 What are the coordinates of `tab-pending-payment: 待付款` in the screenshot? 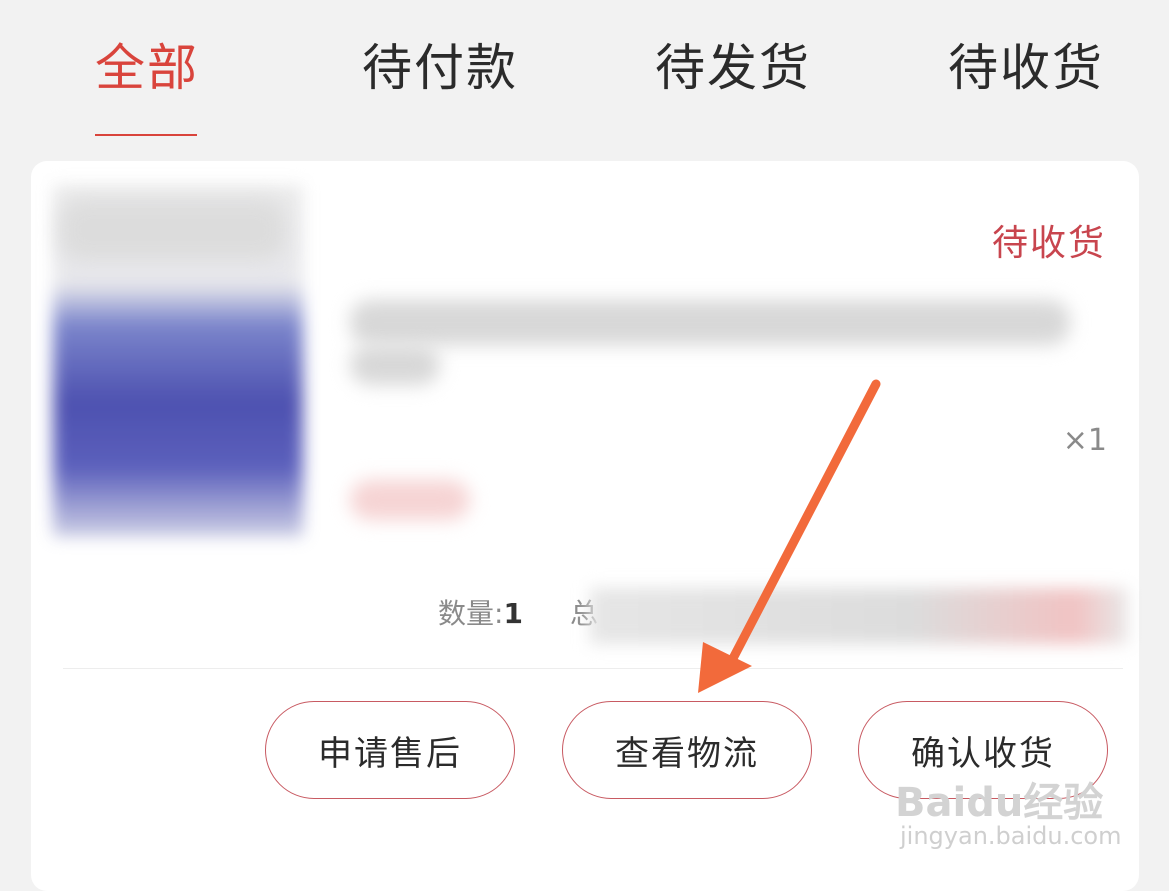 It's located at (440, 68).